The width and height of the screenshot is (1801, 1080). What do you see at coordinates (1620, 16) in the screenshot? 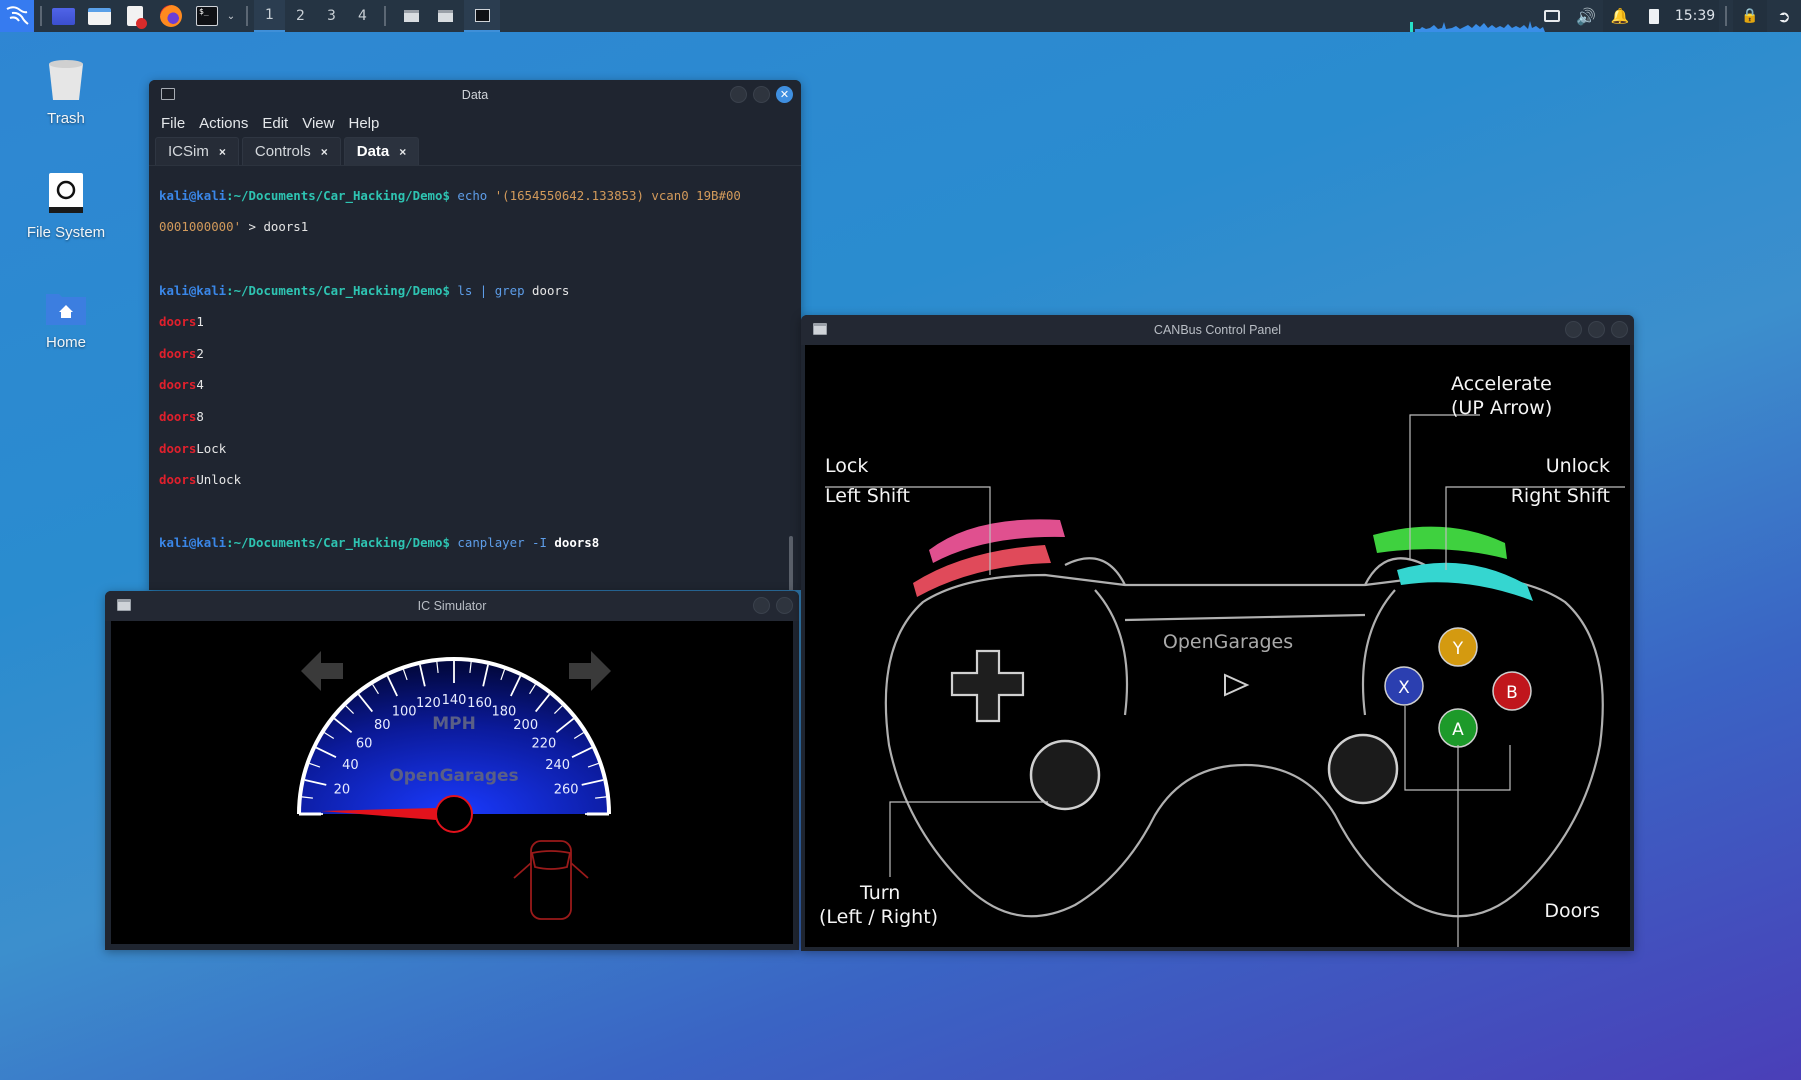
I see `notifications-button: 🔔` at bounding box center [1620, 16].